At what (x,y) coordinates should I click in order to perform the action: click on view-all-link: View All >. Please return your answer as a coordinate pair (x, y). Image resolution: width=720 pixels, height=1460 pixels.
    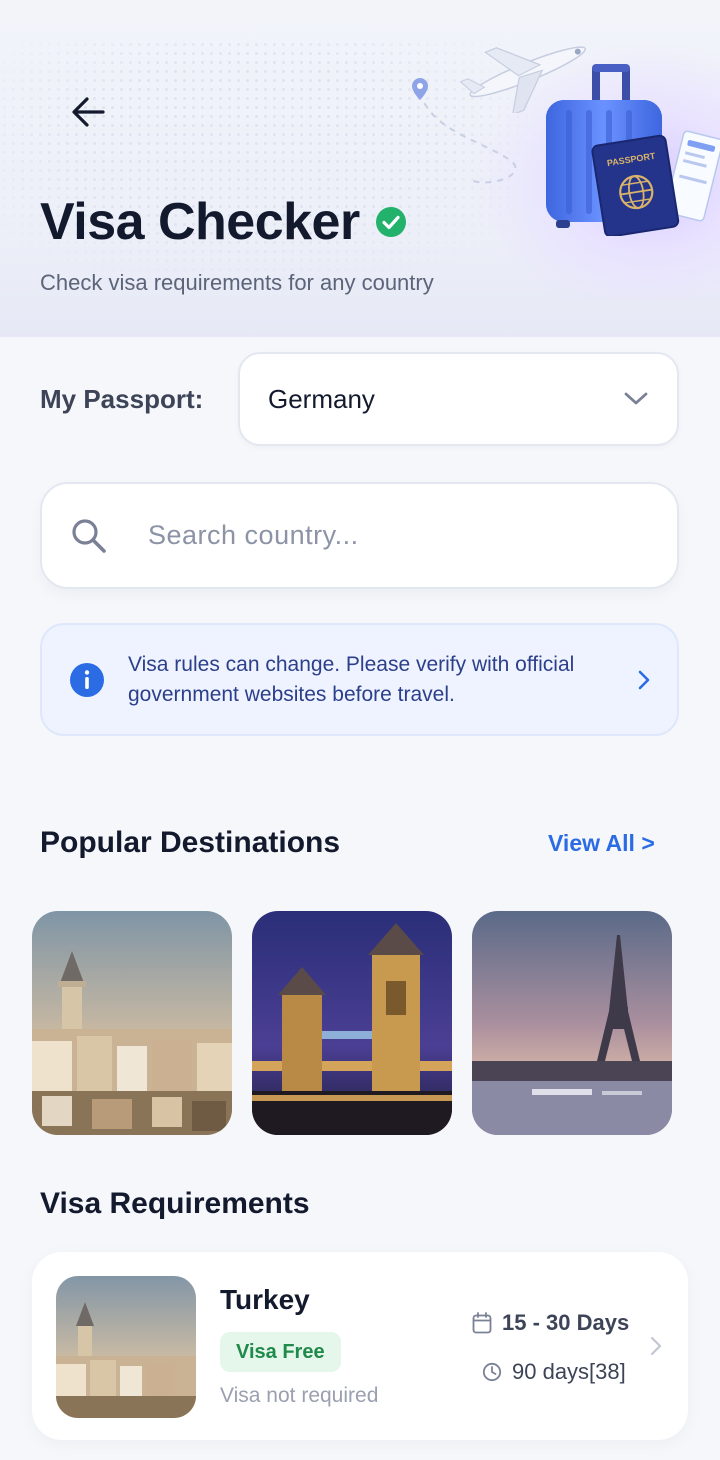
    Looking at the image, I should click on (601, 843).